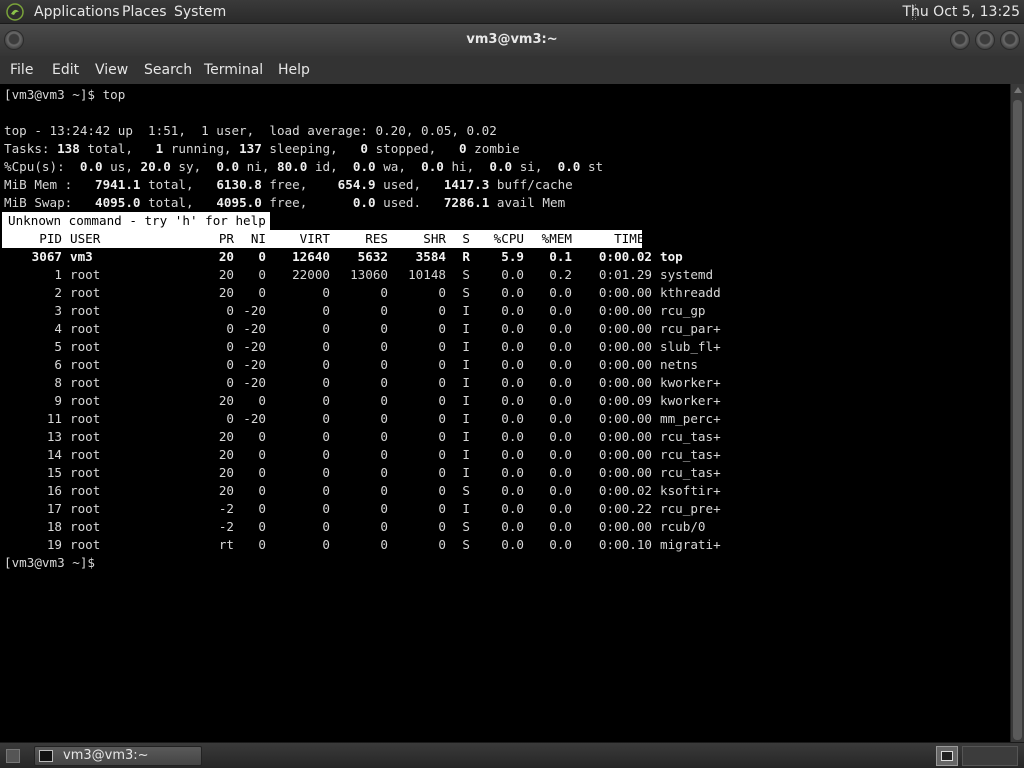  I want to click on cell-command: rcu_tas+, so click(690, 454).